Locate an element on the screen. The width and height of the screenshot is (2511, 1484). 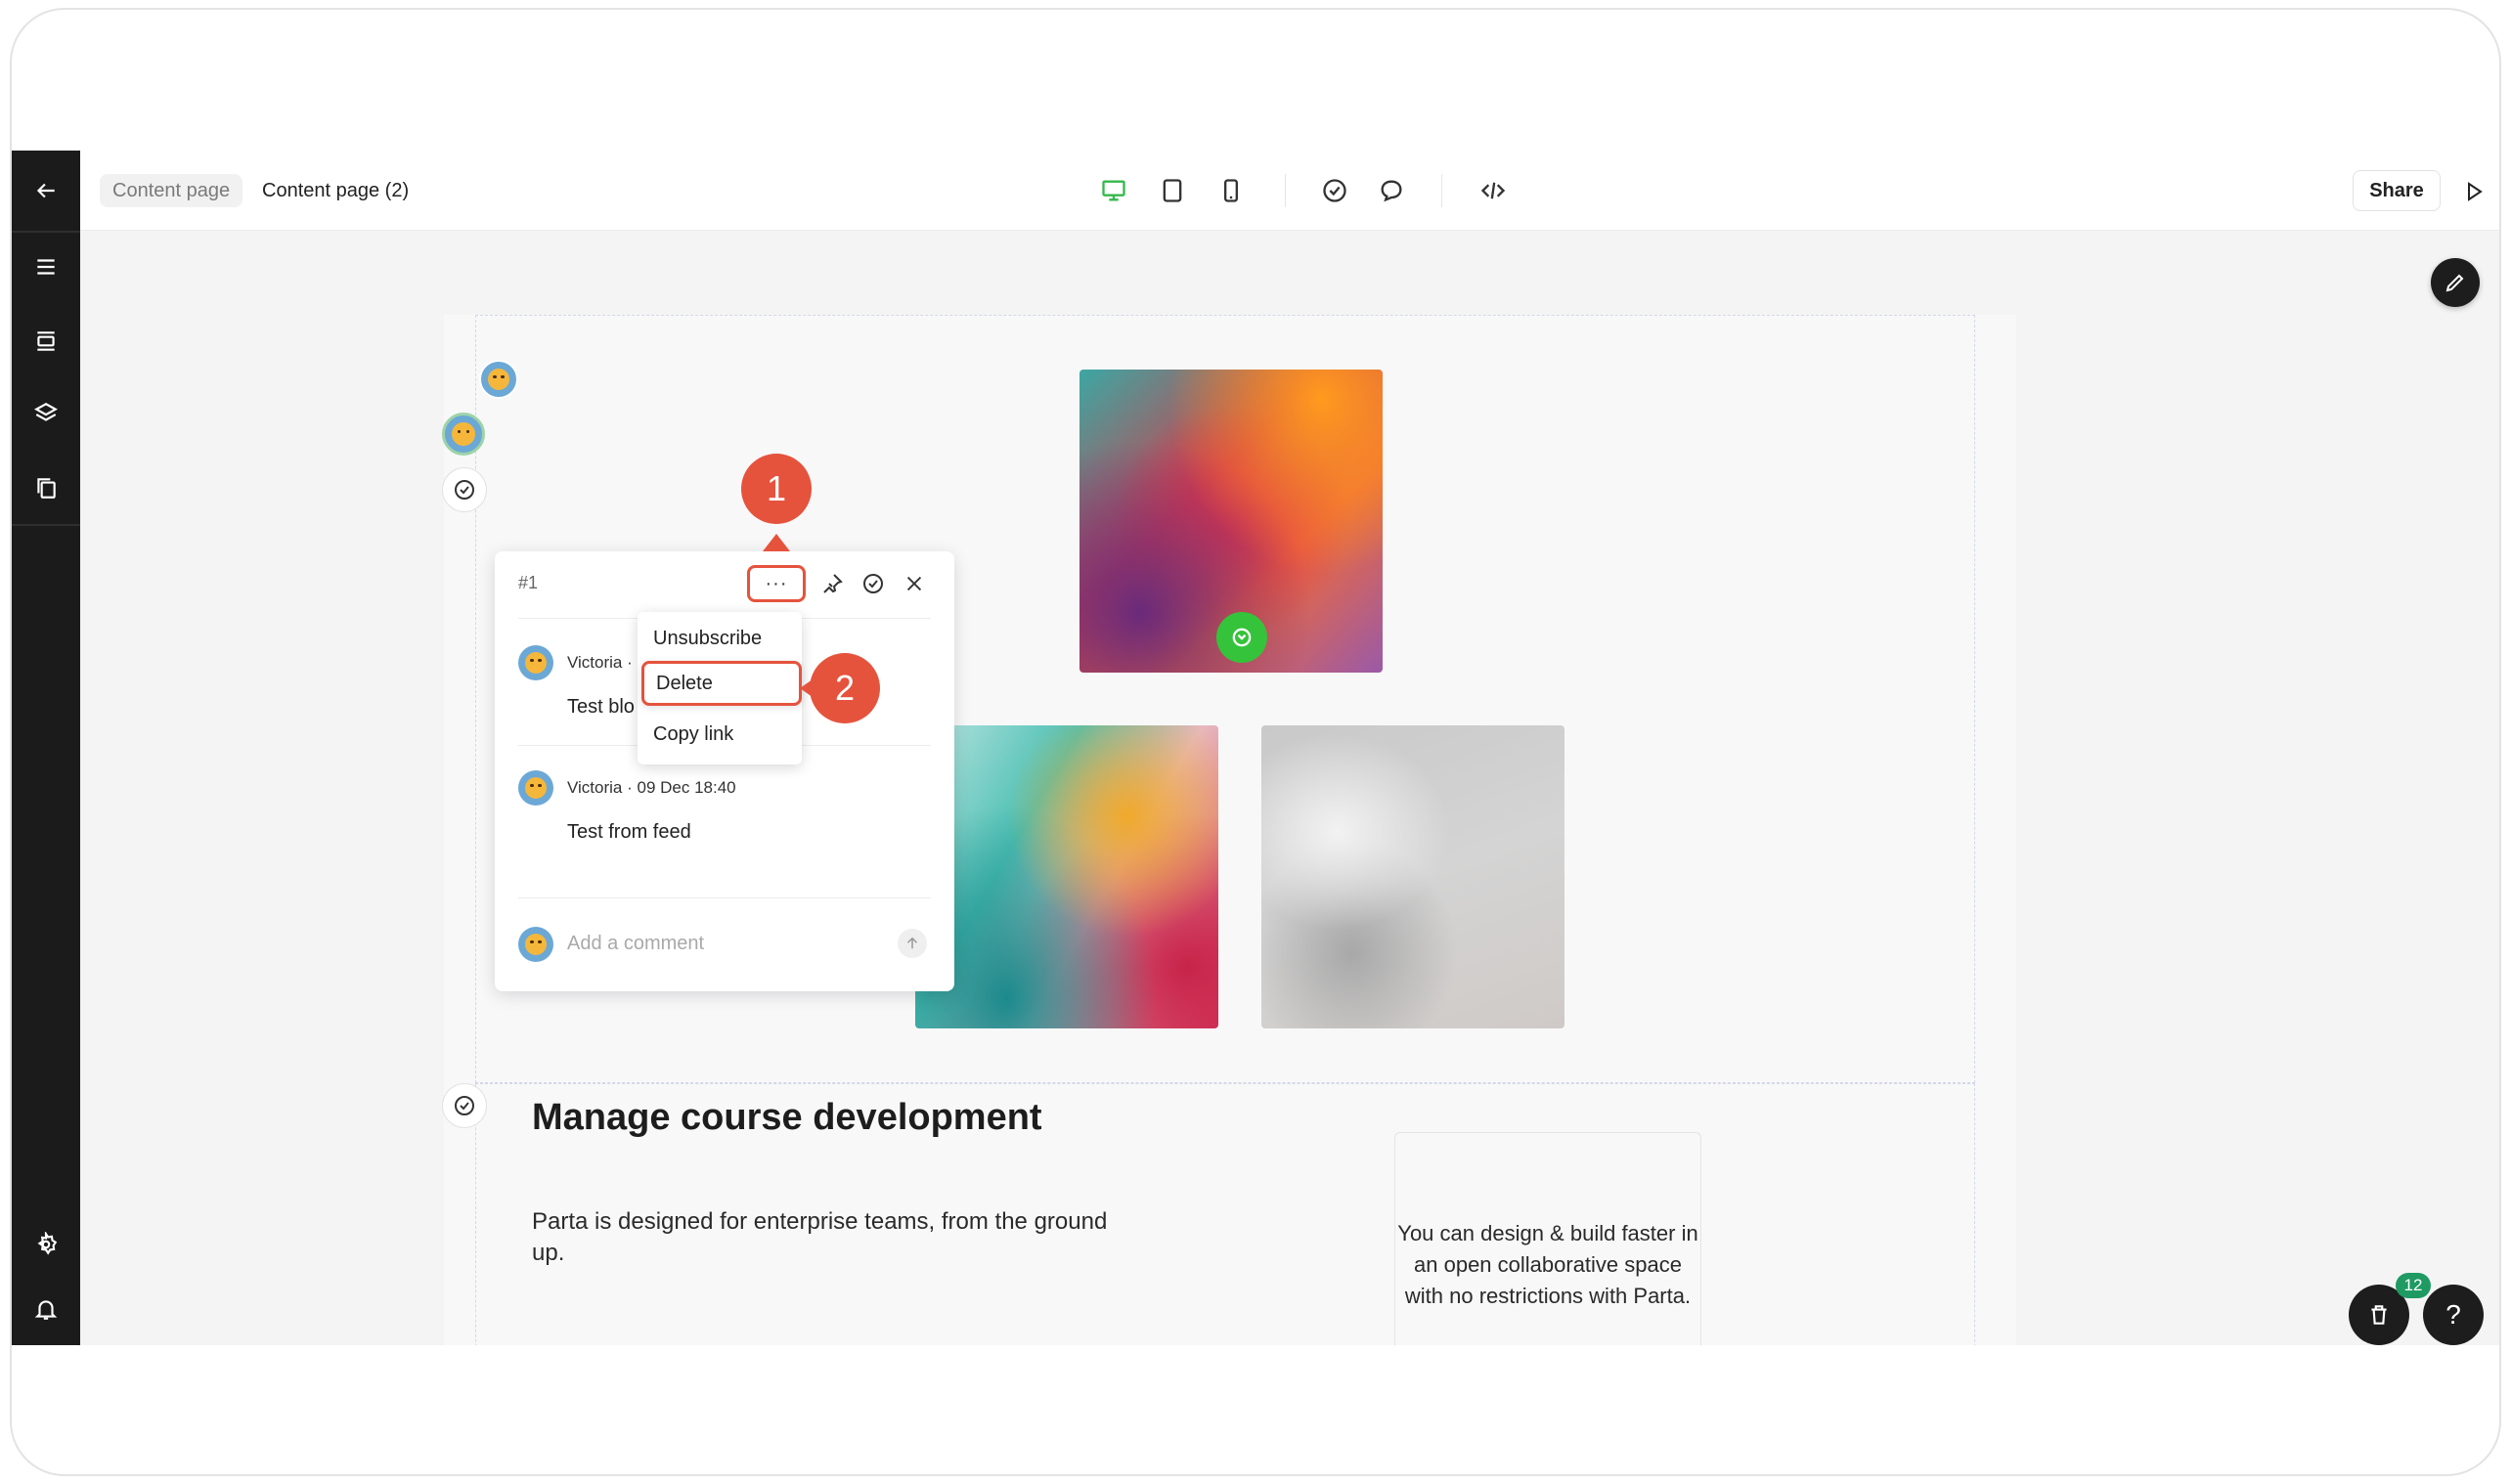
comment-number: #1 is located at coordinates (528, 582).